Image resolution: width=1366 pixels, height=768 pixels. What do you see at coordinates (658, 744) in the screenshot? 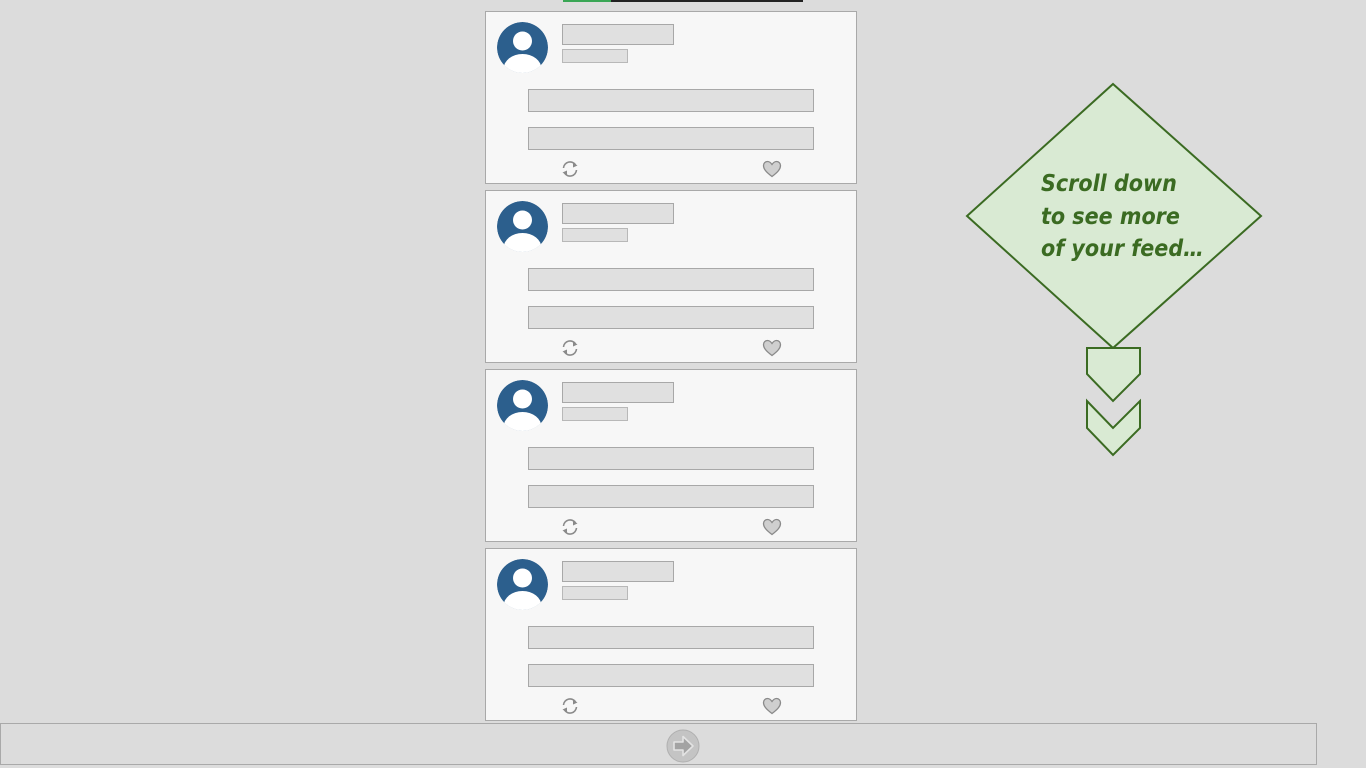
I see `bottom-bar` at bounding box center [658, 744].